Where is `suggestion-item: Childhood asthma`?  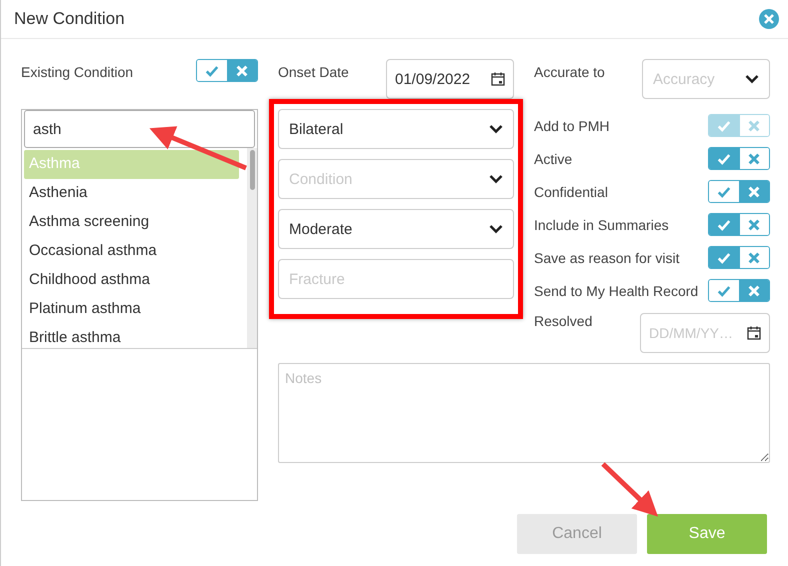
suggestion-item: Childhood asthma is located at coordinates (131, 280).